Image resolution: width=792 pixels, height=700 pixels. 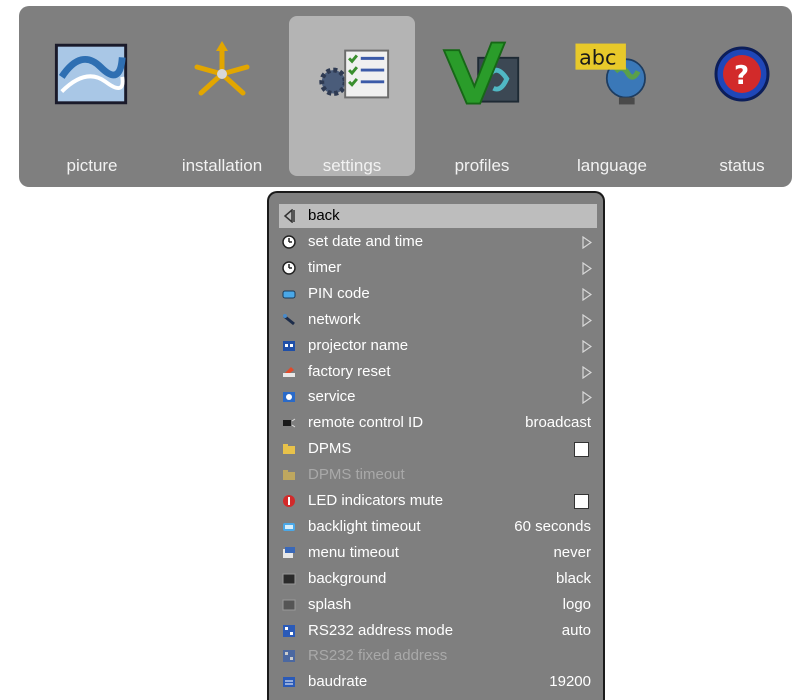 What do you see at coordinates (289, 216) in the screenshot?
I see `back-arrow-icon` at bounding box center [289, 216].